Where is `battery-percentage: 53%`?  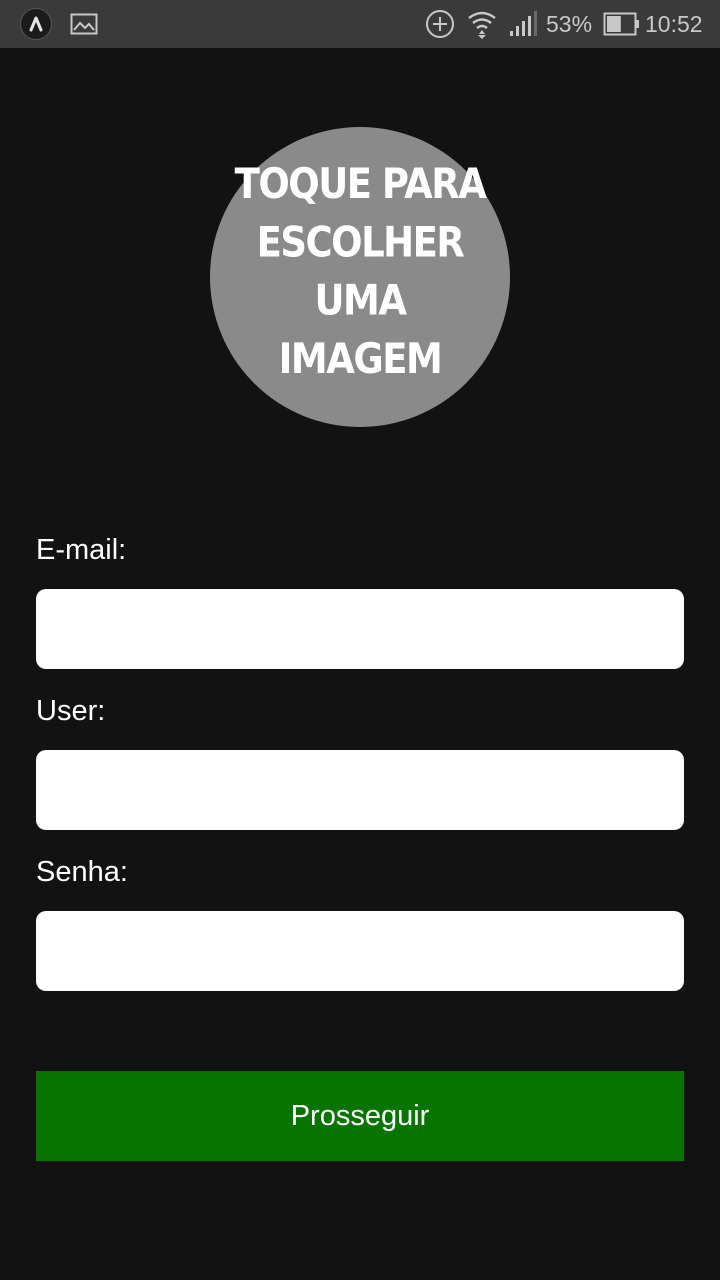 battery-percentage: 53% is located at coordinates (569, 24).